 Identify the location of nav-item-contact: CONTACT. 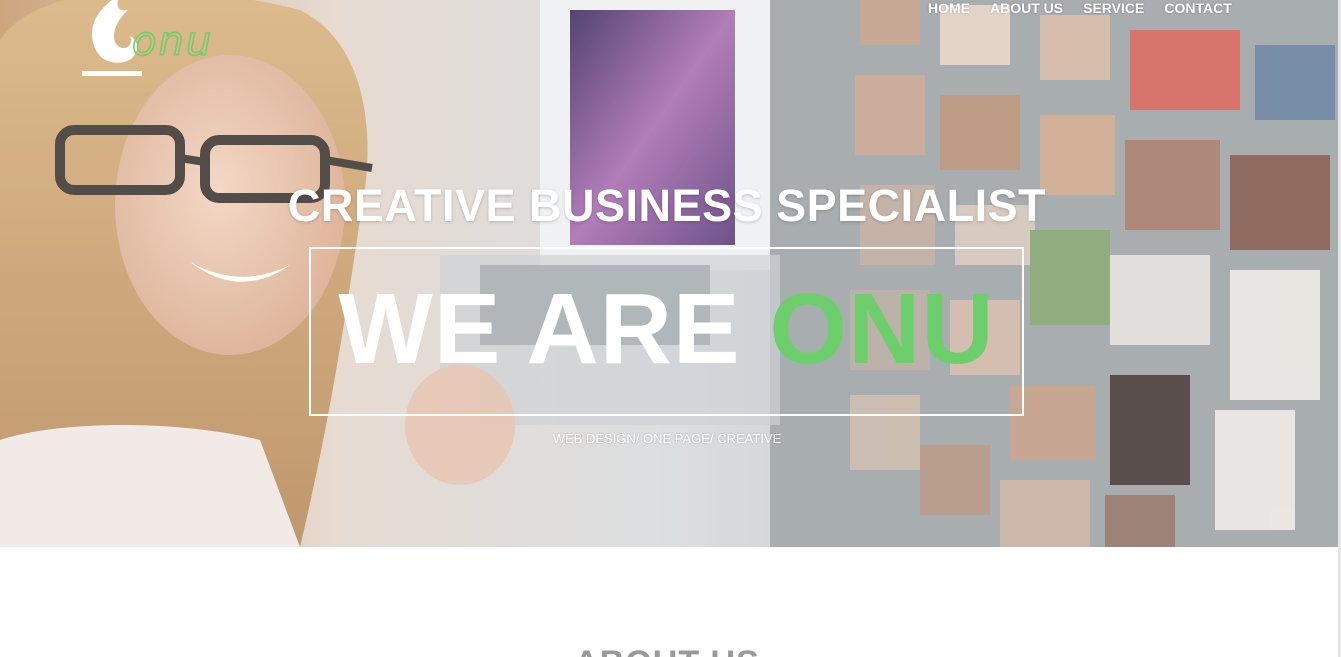
(1197, 10).